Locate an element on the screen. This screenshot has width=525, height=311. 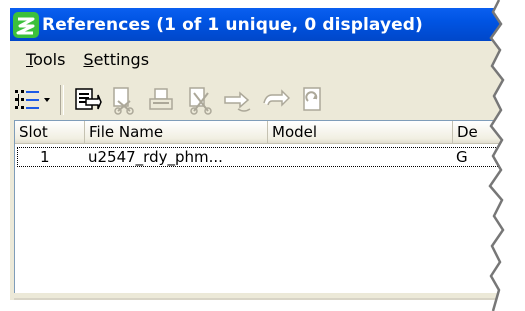
attach-reference-icon is located at coordinates (88, 99).